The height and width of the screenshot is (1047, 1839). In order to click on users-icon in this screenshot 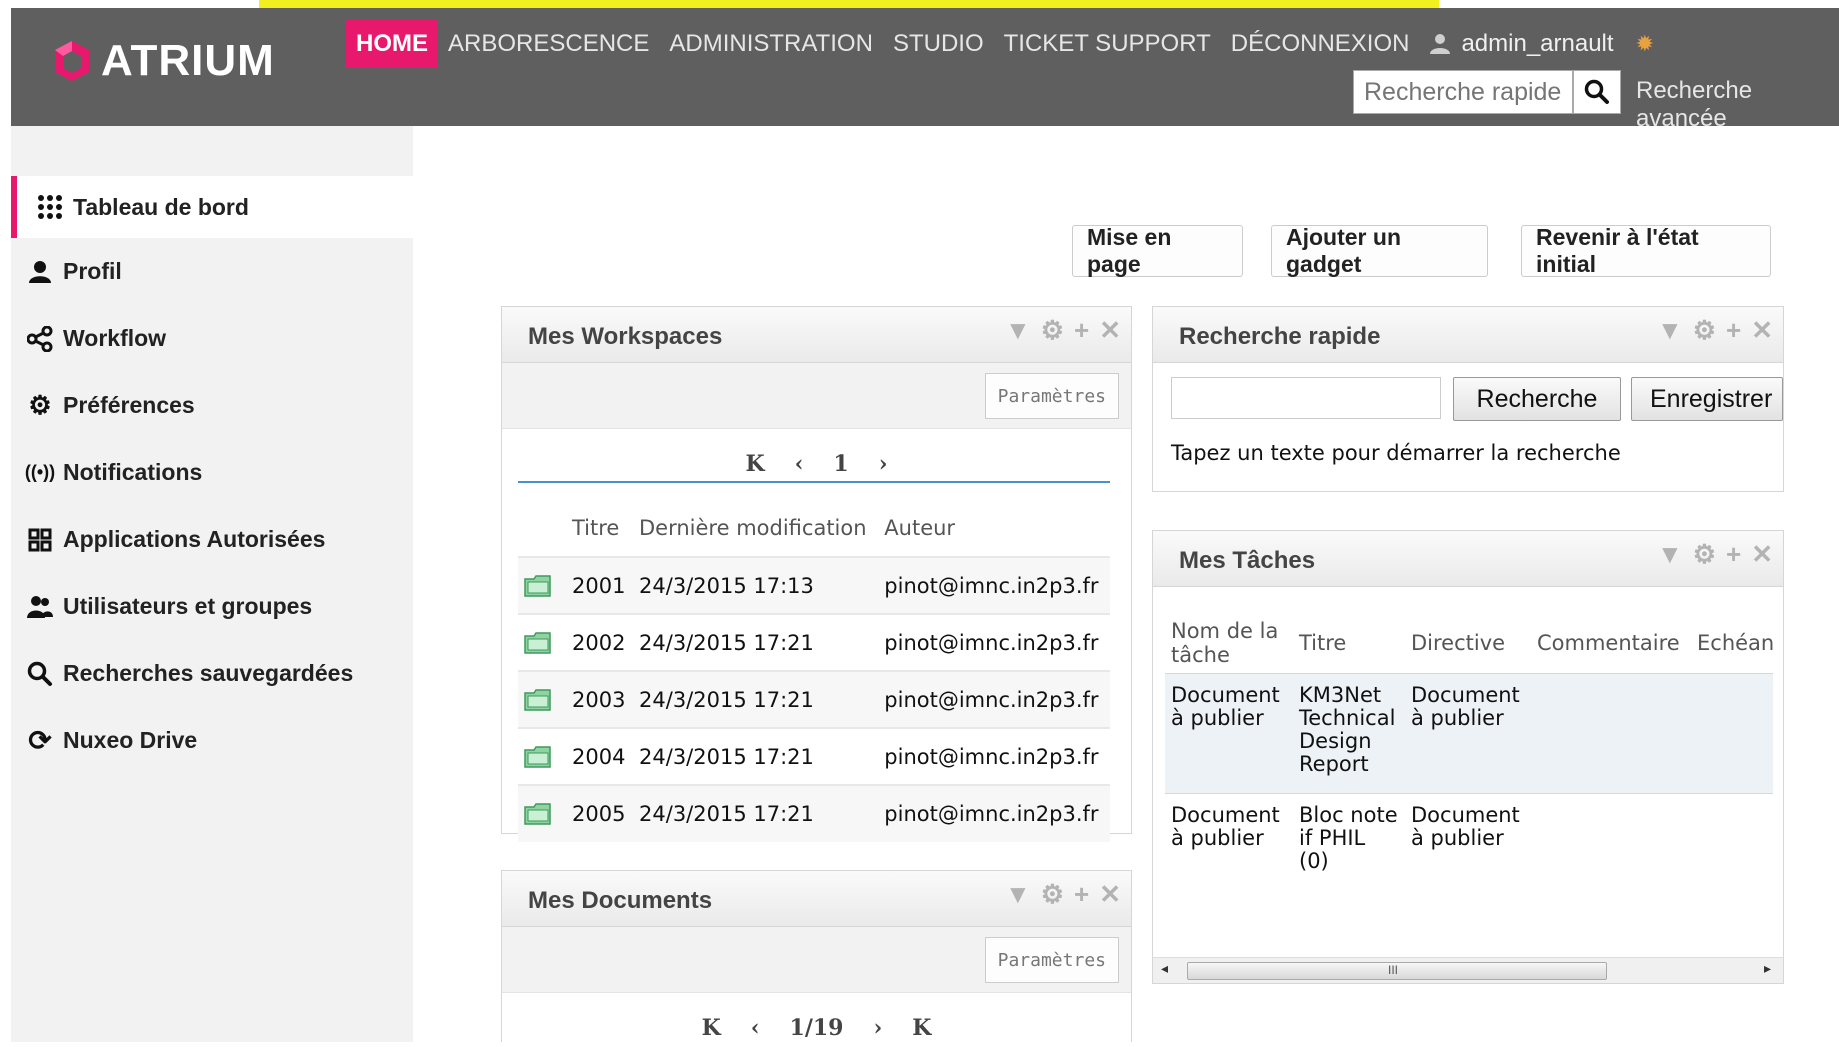, I will do `click(40, 607)`.